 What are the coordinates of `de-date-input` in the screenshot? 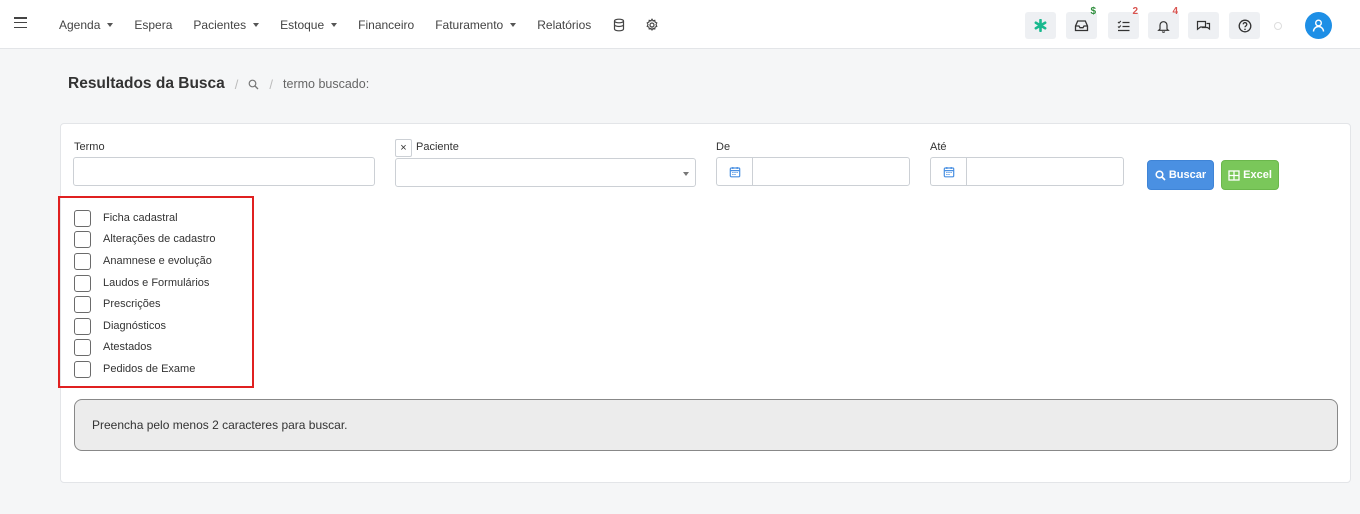 It's located at (831, 171).